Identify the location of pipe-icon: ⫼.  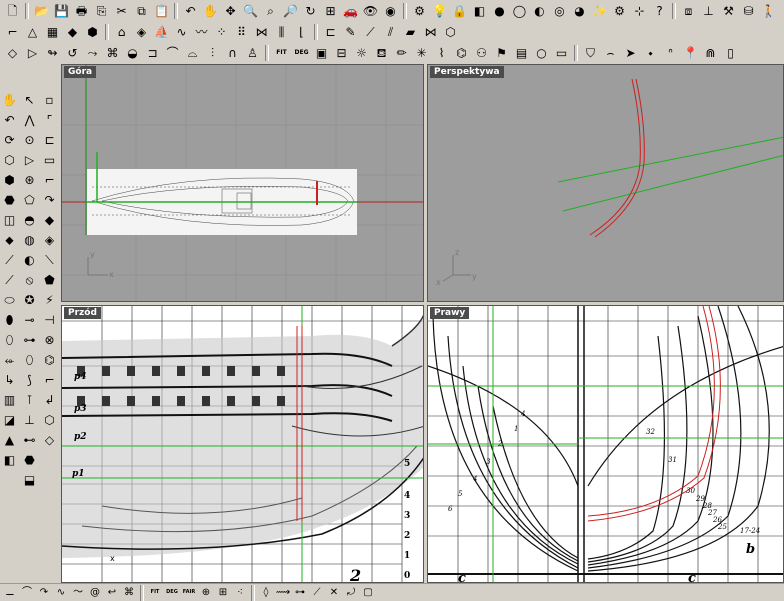
(281, 31).